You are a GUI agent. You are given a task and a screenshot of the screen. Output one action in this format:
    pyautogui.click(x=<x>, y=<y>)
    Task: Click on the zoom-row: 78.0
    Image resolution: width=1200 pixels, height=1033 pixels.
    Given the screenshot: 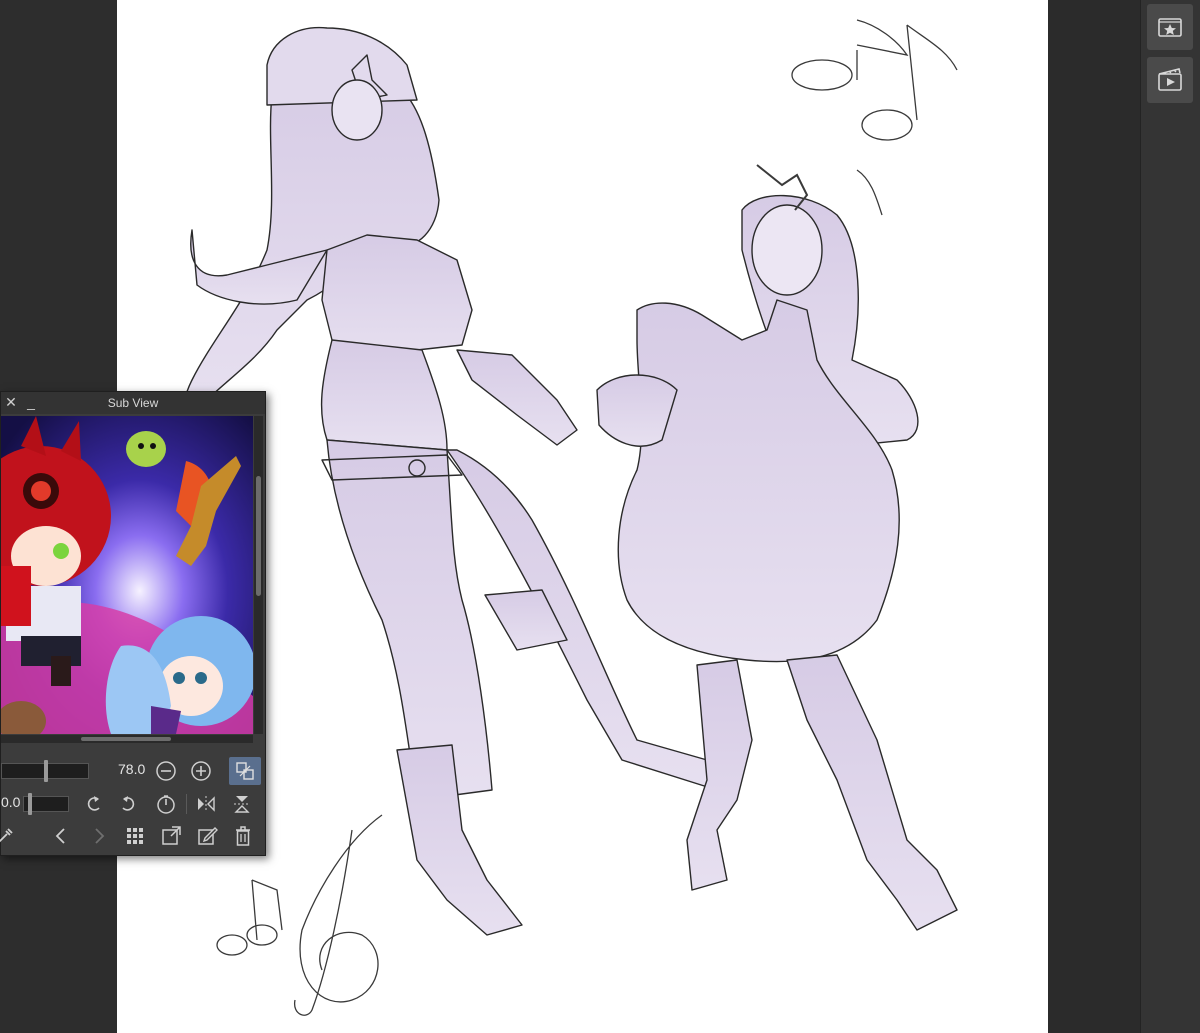 What is the action you would take?
    pyautogui.click(x=134, y=771)
    